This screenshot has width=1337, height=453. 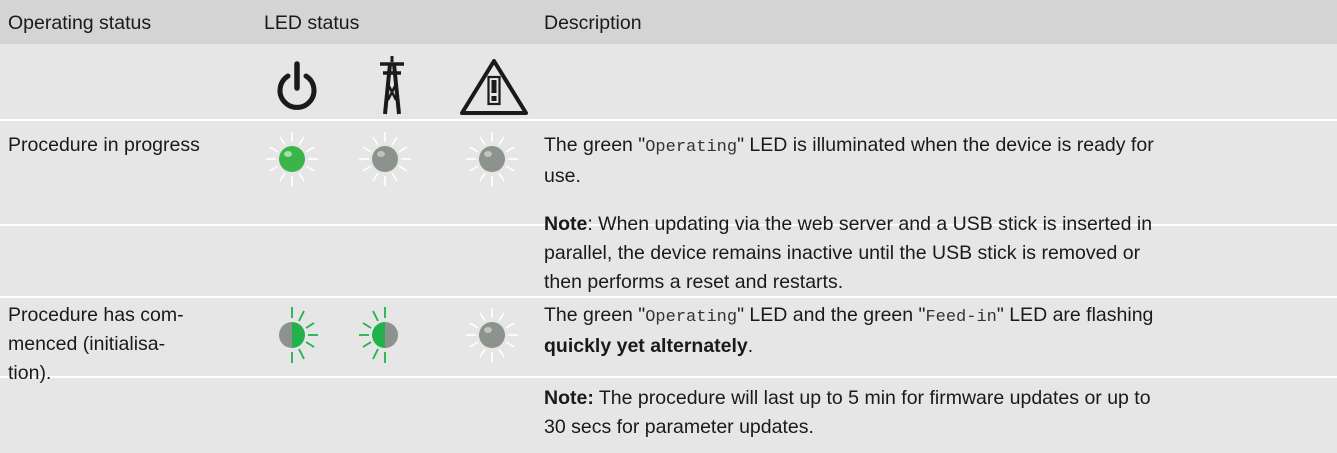 I want to click on pylon-icon, so click(x=392, y=85).